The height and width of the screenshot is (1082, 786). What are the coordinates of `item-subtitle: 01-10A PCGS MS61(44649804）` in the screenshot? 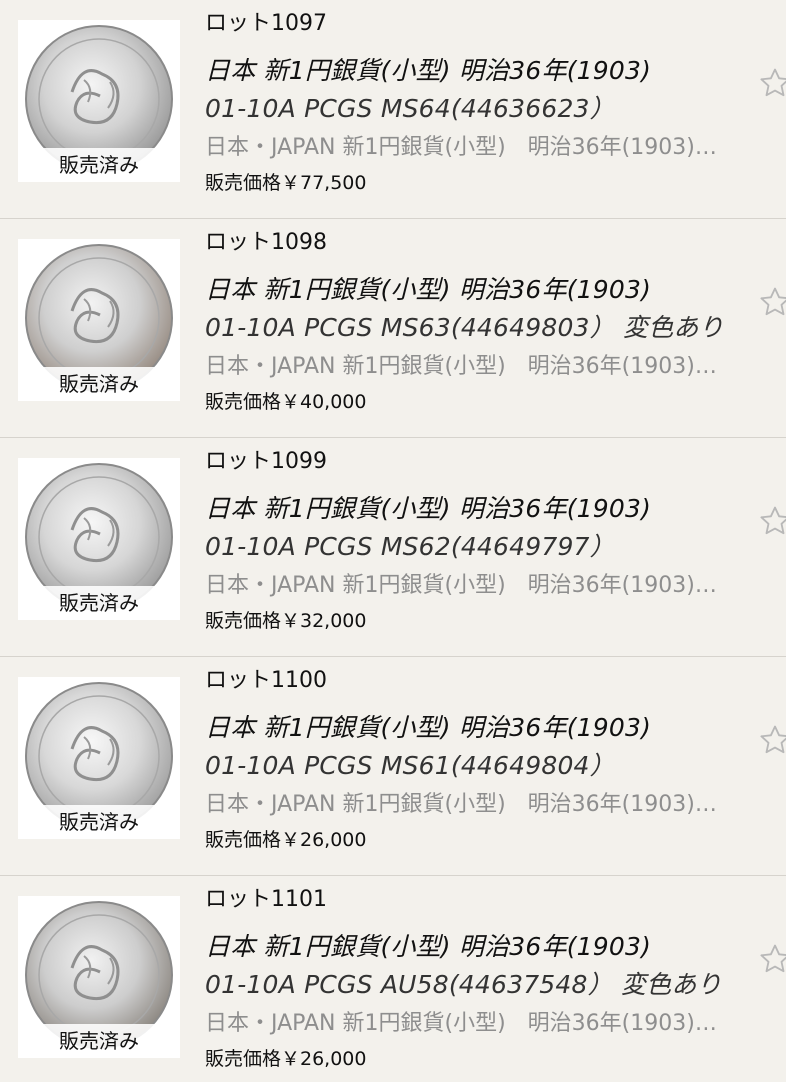 It's located at (410, 764).